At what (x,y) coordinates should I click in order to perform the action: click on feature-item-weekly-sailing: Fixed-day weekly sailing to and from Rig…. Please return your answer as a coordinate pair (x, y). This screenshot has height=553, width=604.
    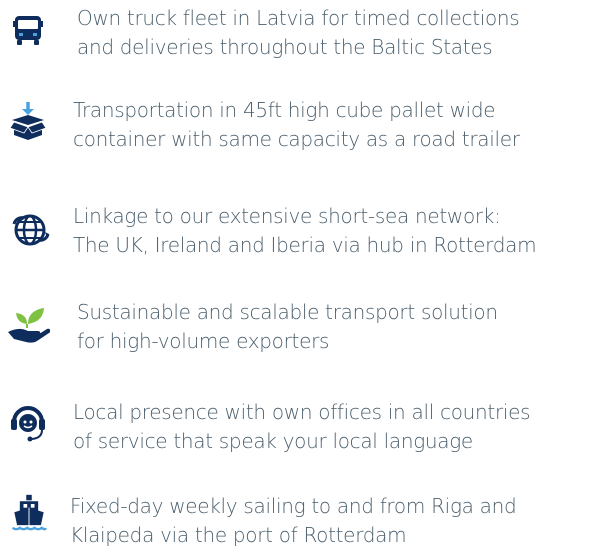
    Looking at the image, I should click on (302, 521).